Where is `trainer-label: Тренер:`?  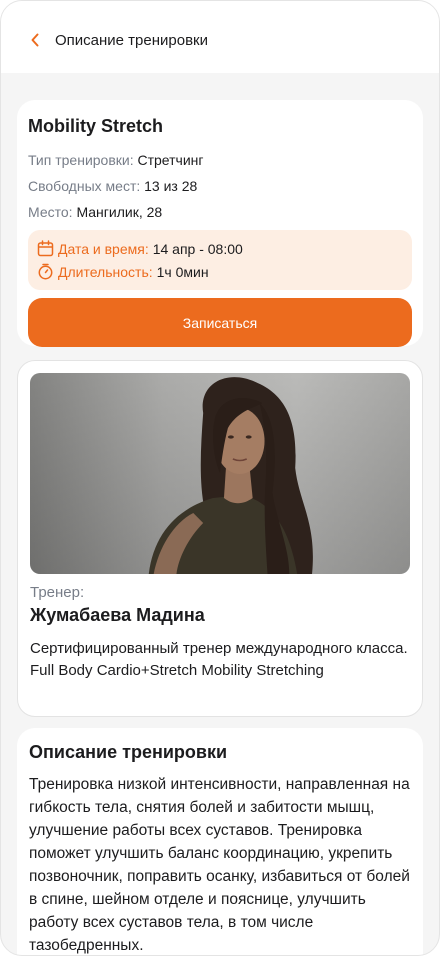
trainer-label: Тренер: is located at coordinates (57, 592).